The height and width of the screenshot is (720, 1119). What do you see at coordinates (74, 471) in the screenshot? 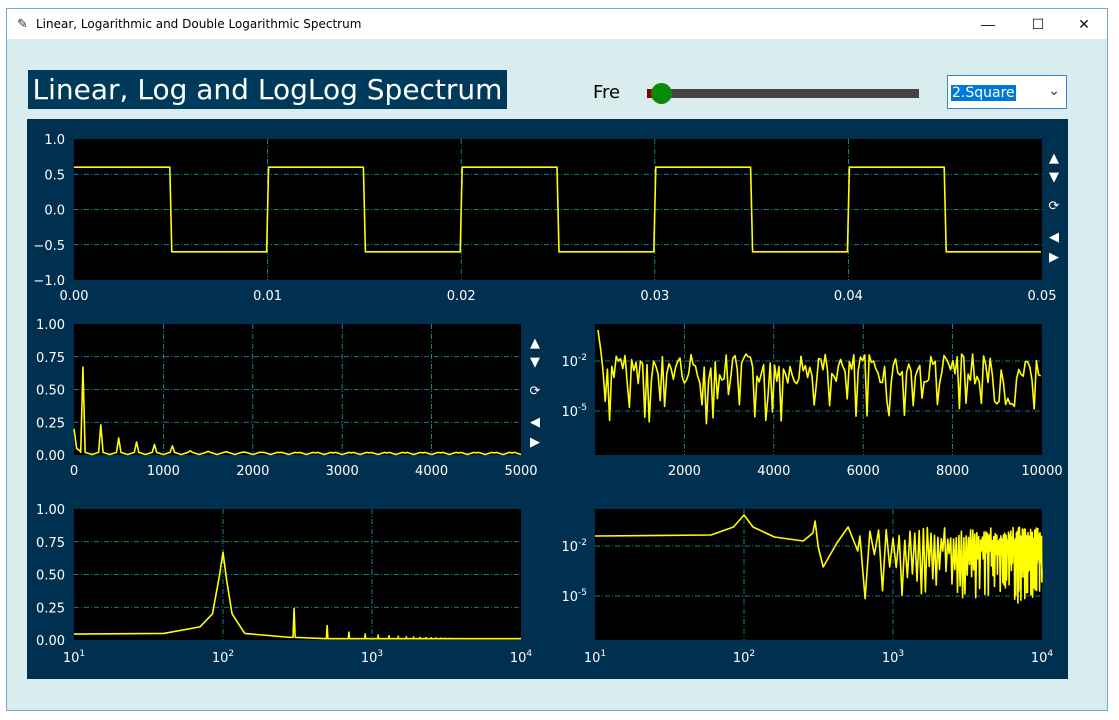
I see `linear-spectrum-xtick: 0` at bounding box center [74, 471].